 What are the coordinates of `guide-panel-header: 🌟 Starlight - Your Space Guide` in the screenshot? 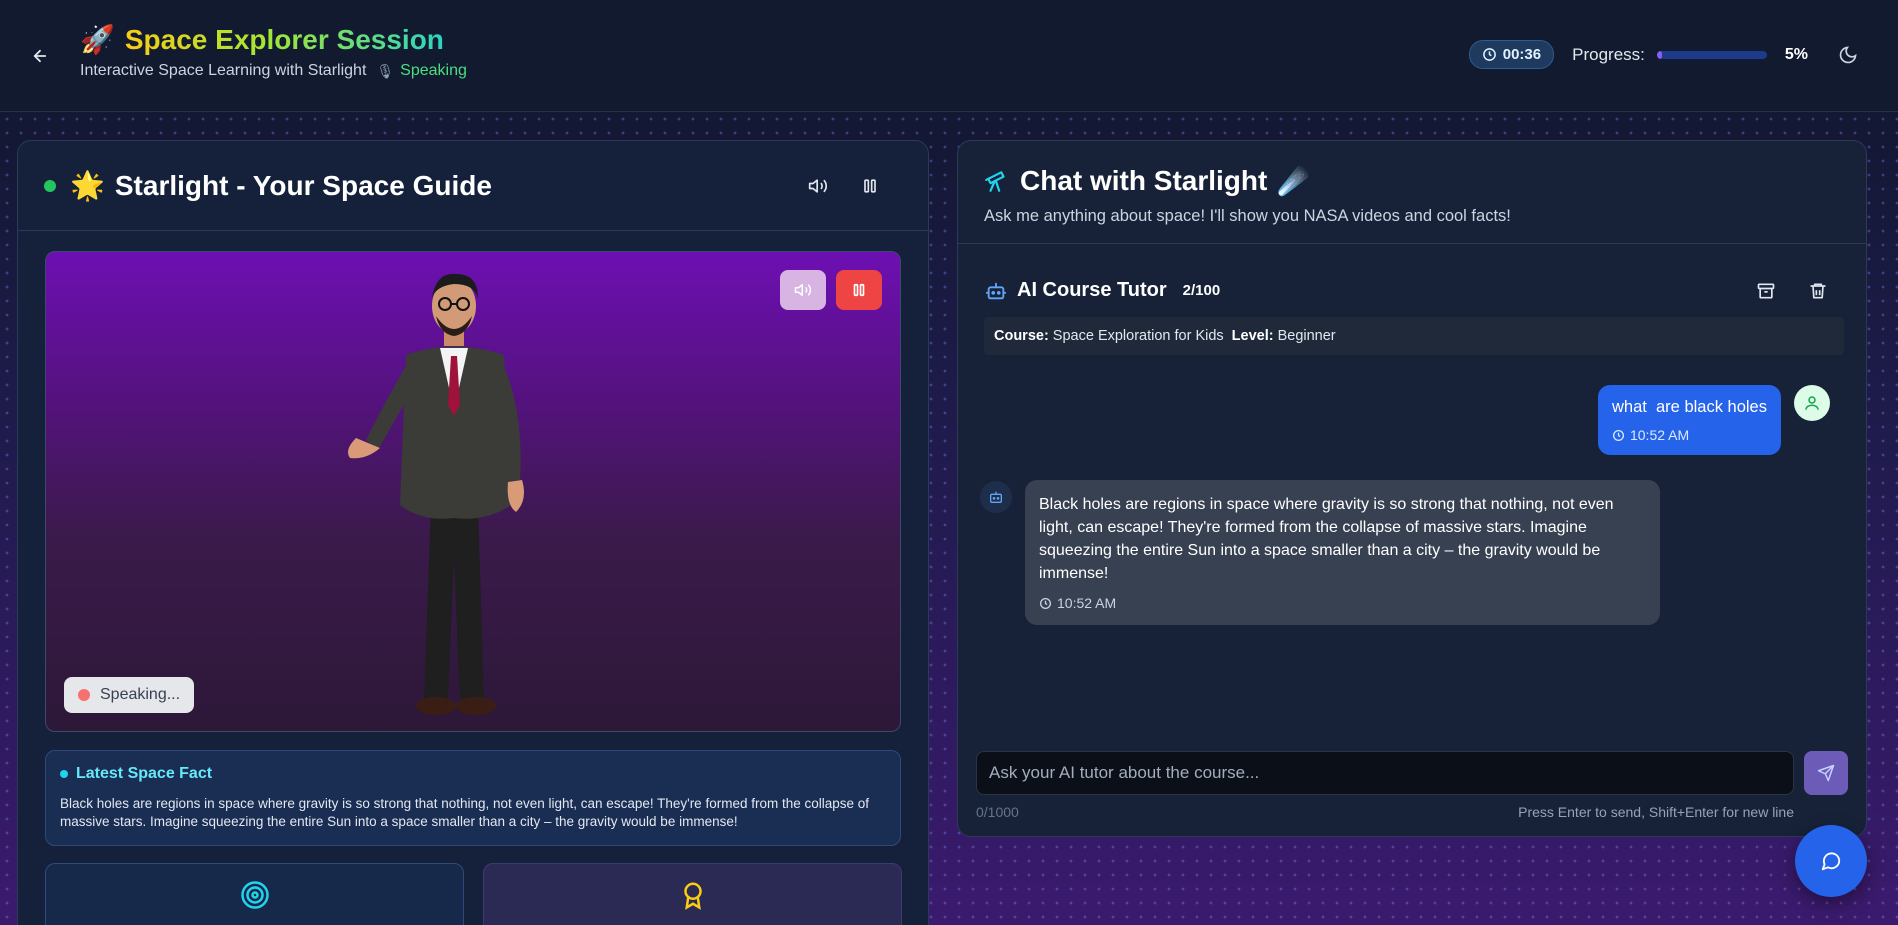 It's located at (473, 186).